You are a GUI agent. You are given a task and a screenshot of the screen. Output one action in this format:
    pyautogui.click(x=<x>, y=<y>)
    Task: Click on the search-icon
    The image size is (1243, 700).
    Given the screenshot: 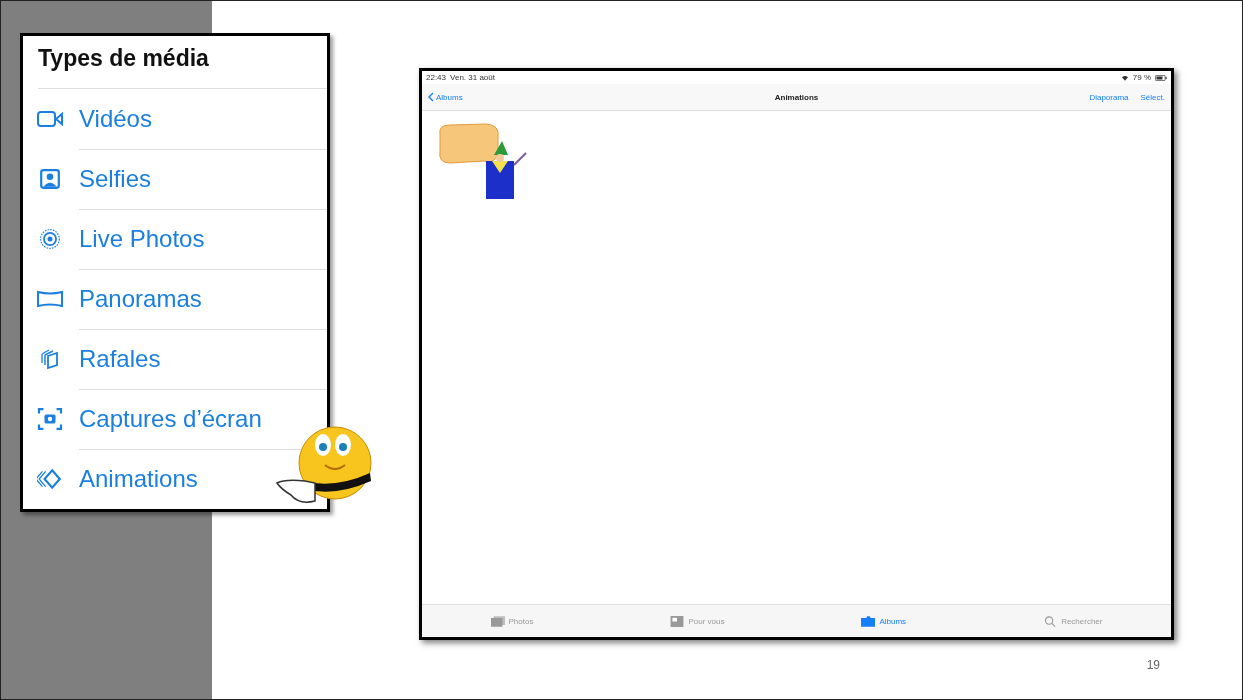 What is the action you would take?
    pyautogui.click(x=1050, y=621)
    